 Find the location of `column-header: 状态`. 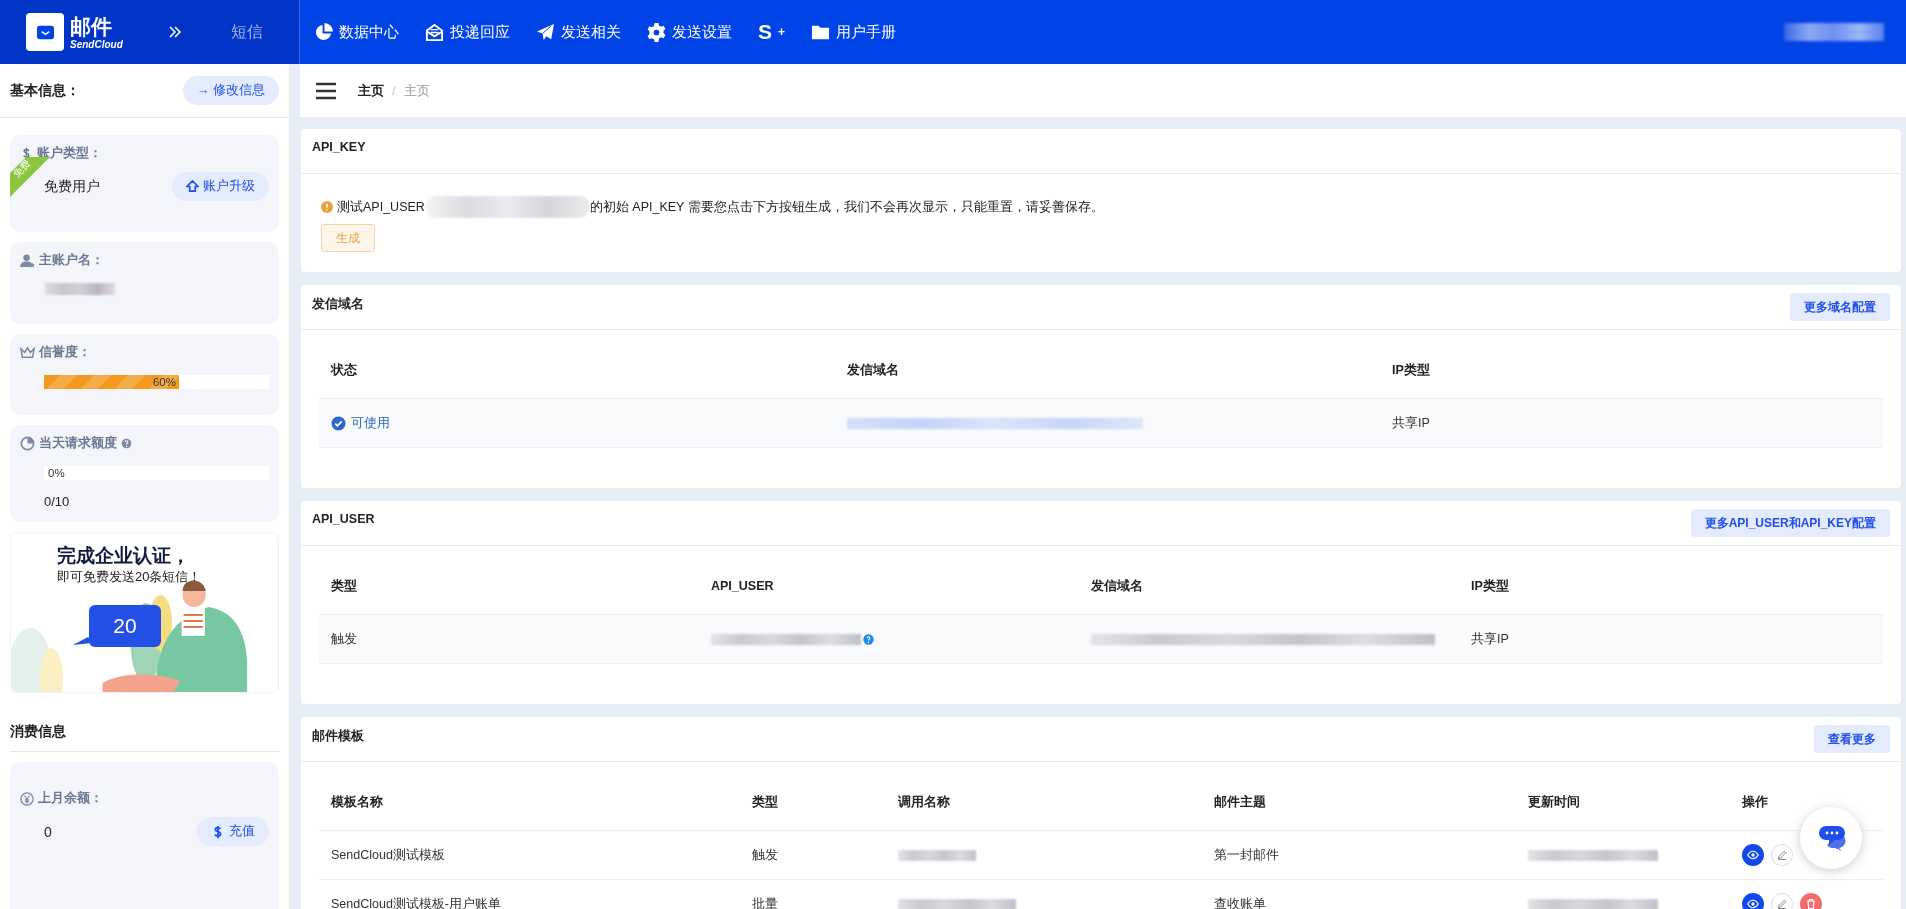

column-header: 状态 is located at coordinates (344, 370).